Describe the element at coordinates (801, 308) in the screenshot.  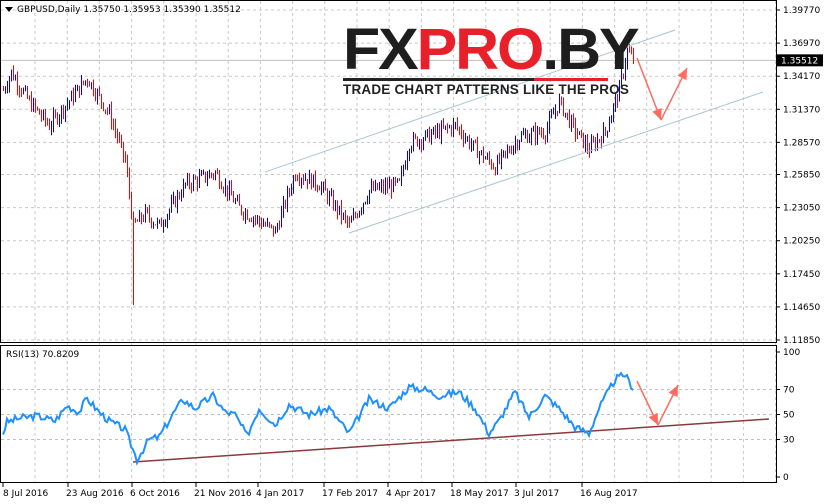
I see `price-tick-label: 1.14650` at that location.